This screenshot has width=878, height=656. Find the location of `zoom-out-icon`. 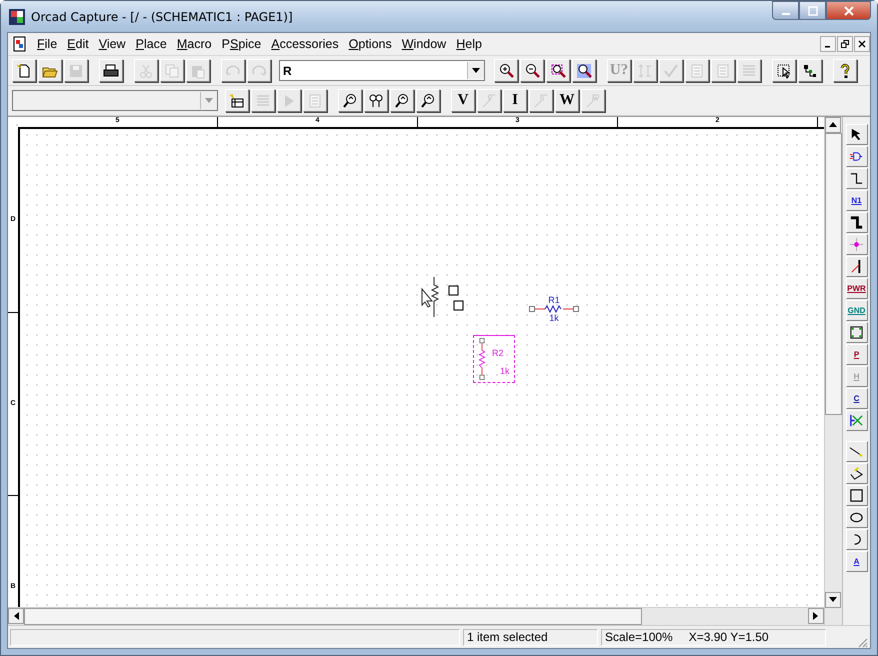

zoom-out-icon is located at coordinates (532, 70).